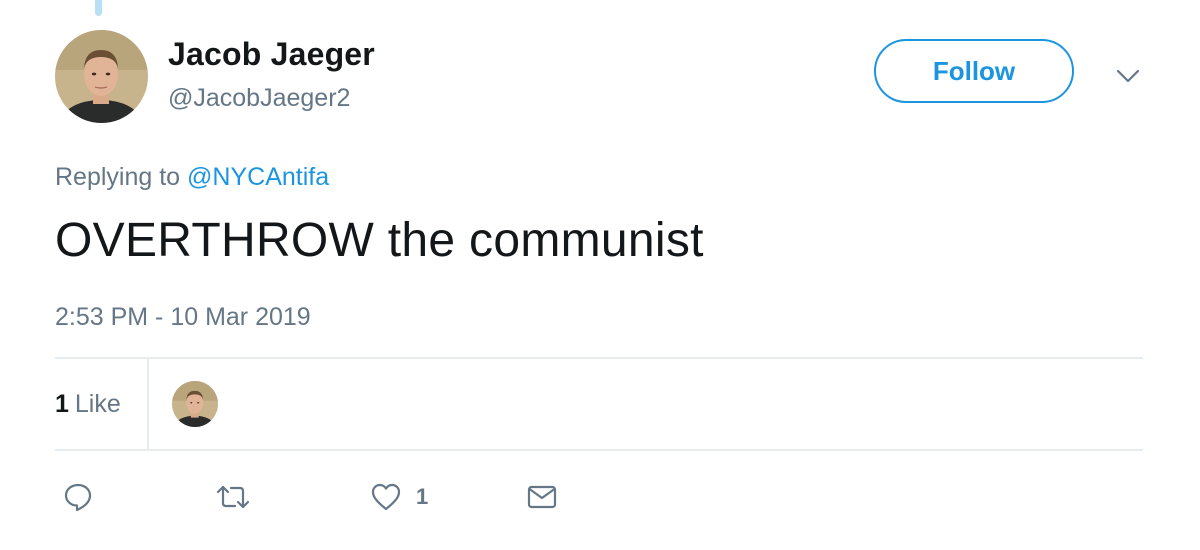 The height and width of the screenshot is (550, 1200). I want to click on replying-to-line: Replying to @NYCAntifa, so click(192, 177).